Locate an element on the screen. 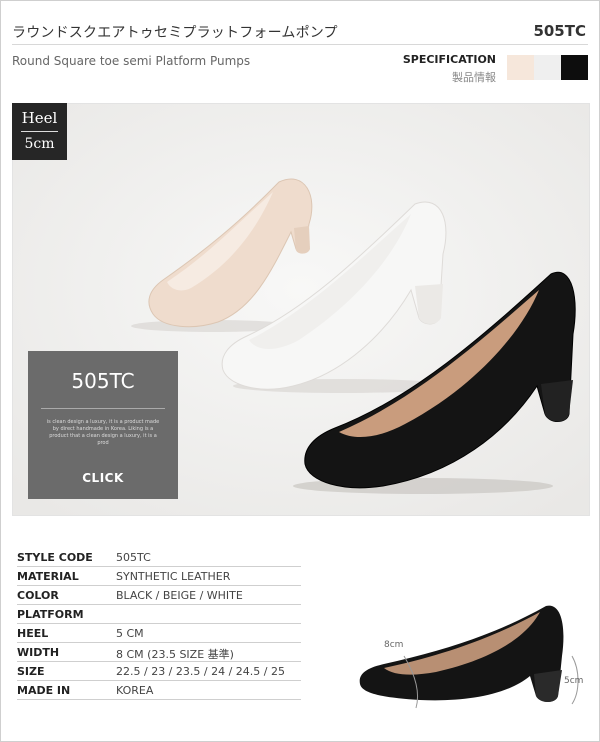  spec-key: WIDTH is located at coordinates (38, 652).